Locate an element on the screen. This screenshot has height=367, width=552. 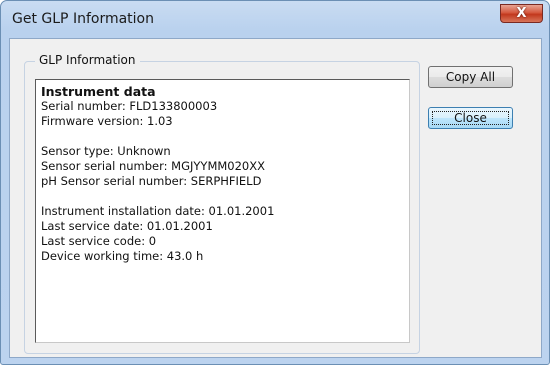
title-bar: Get GLP Information X is located at coordinates (275, 20).